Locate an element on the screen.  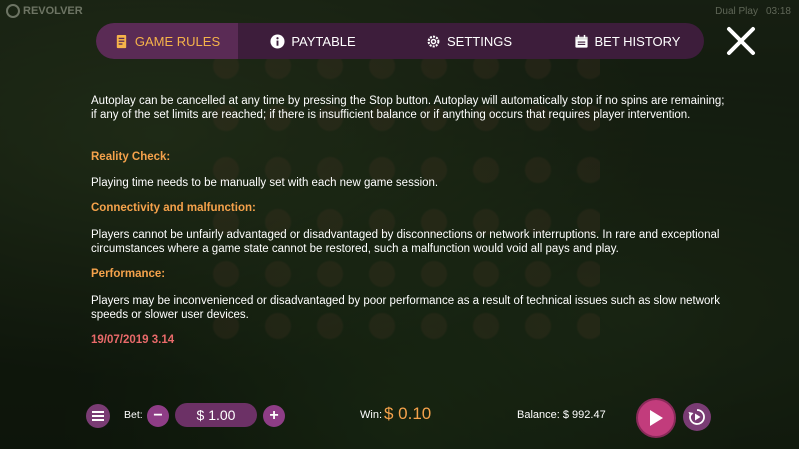
close-button is located at coordinates (741, 41).